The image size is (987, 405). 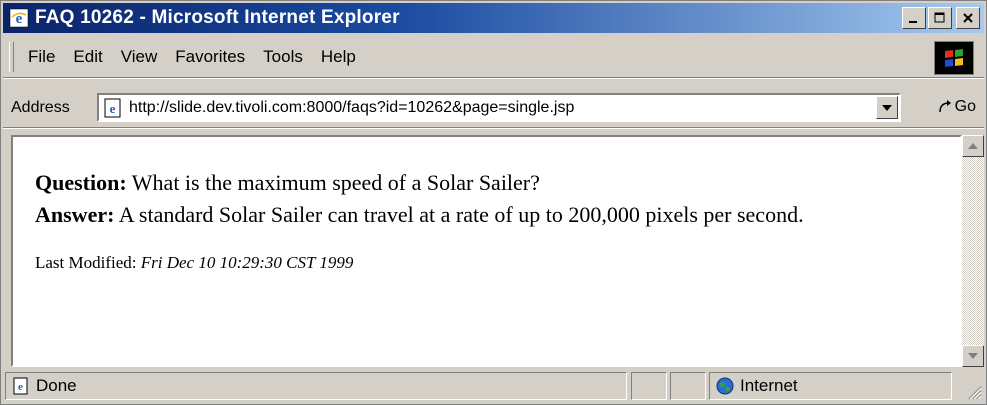 What do you see at coordinates (210, 57) in the screenshot?
I see `menu-favorites: Favorites` at bounding box center [210, 57].